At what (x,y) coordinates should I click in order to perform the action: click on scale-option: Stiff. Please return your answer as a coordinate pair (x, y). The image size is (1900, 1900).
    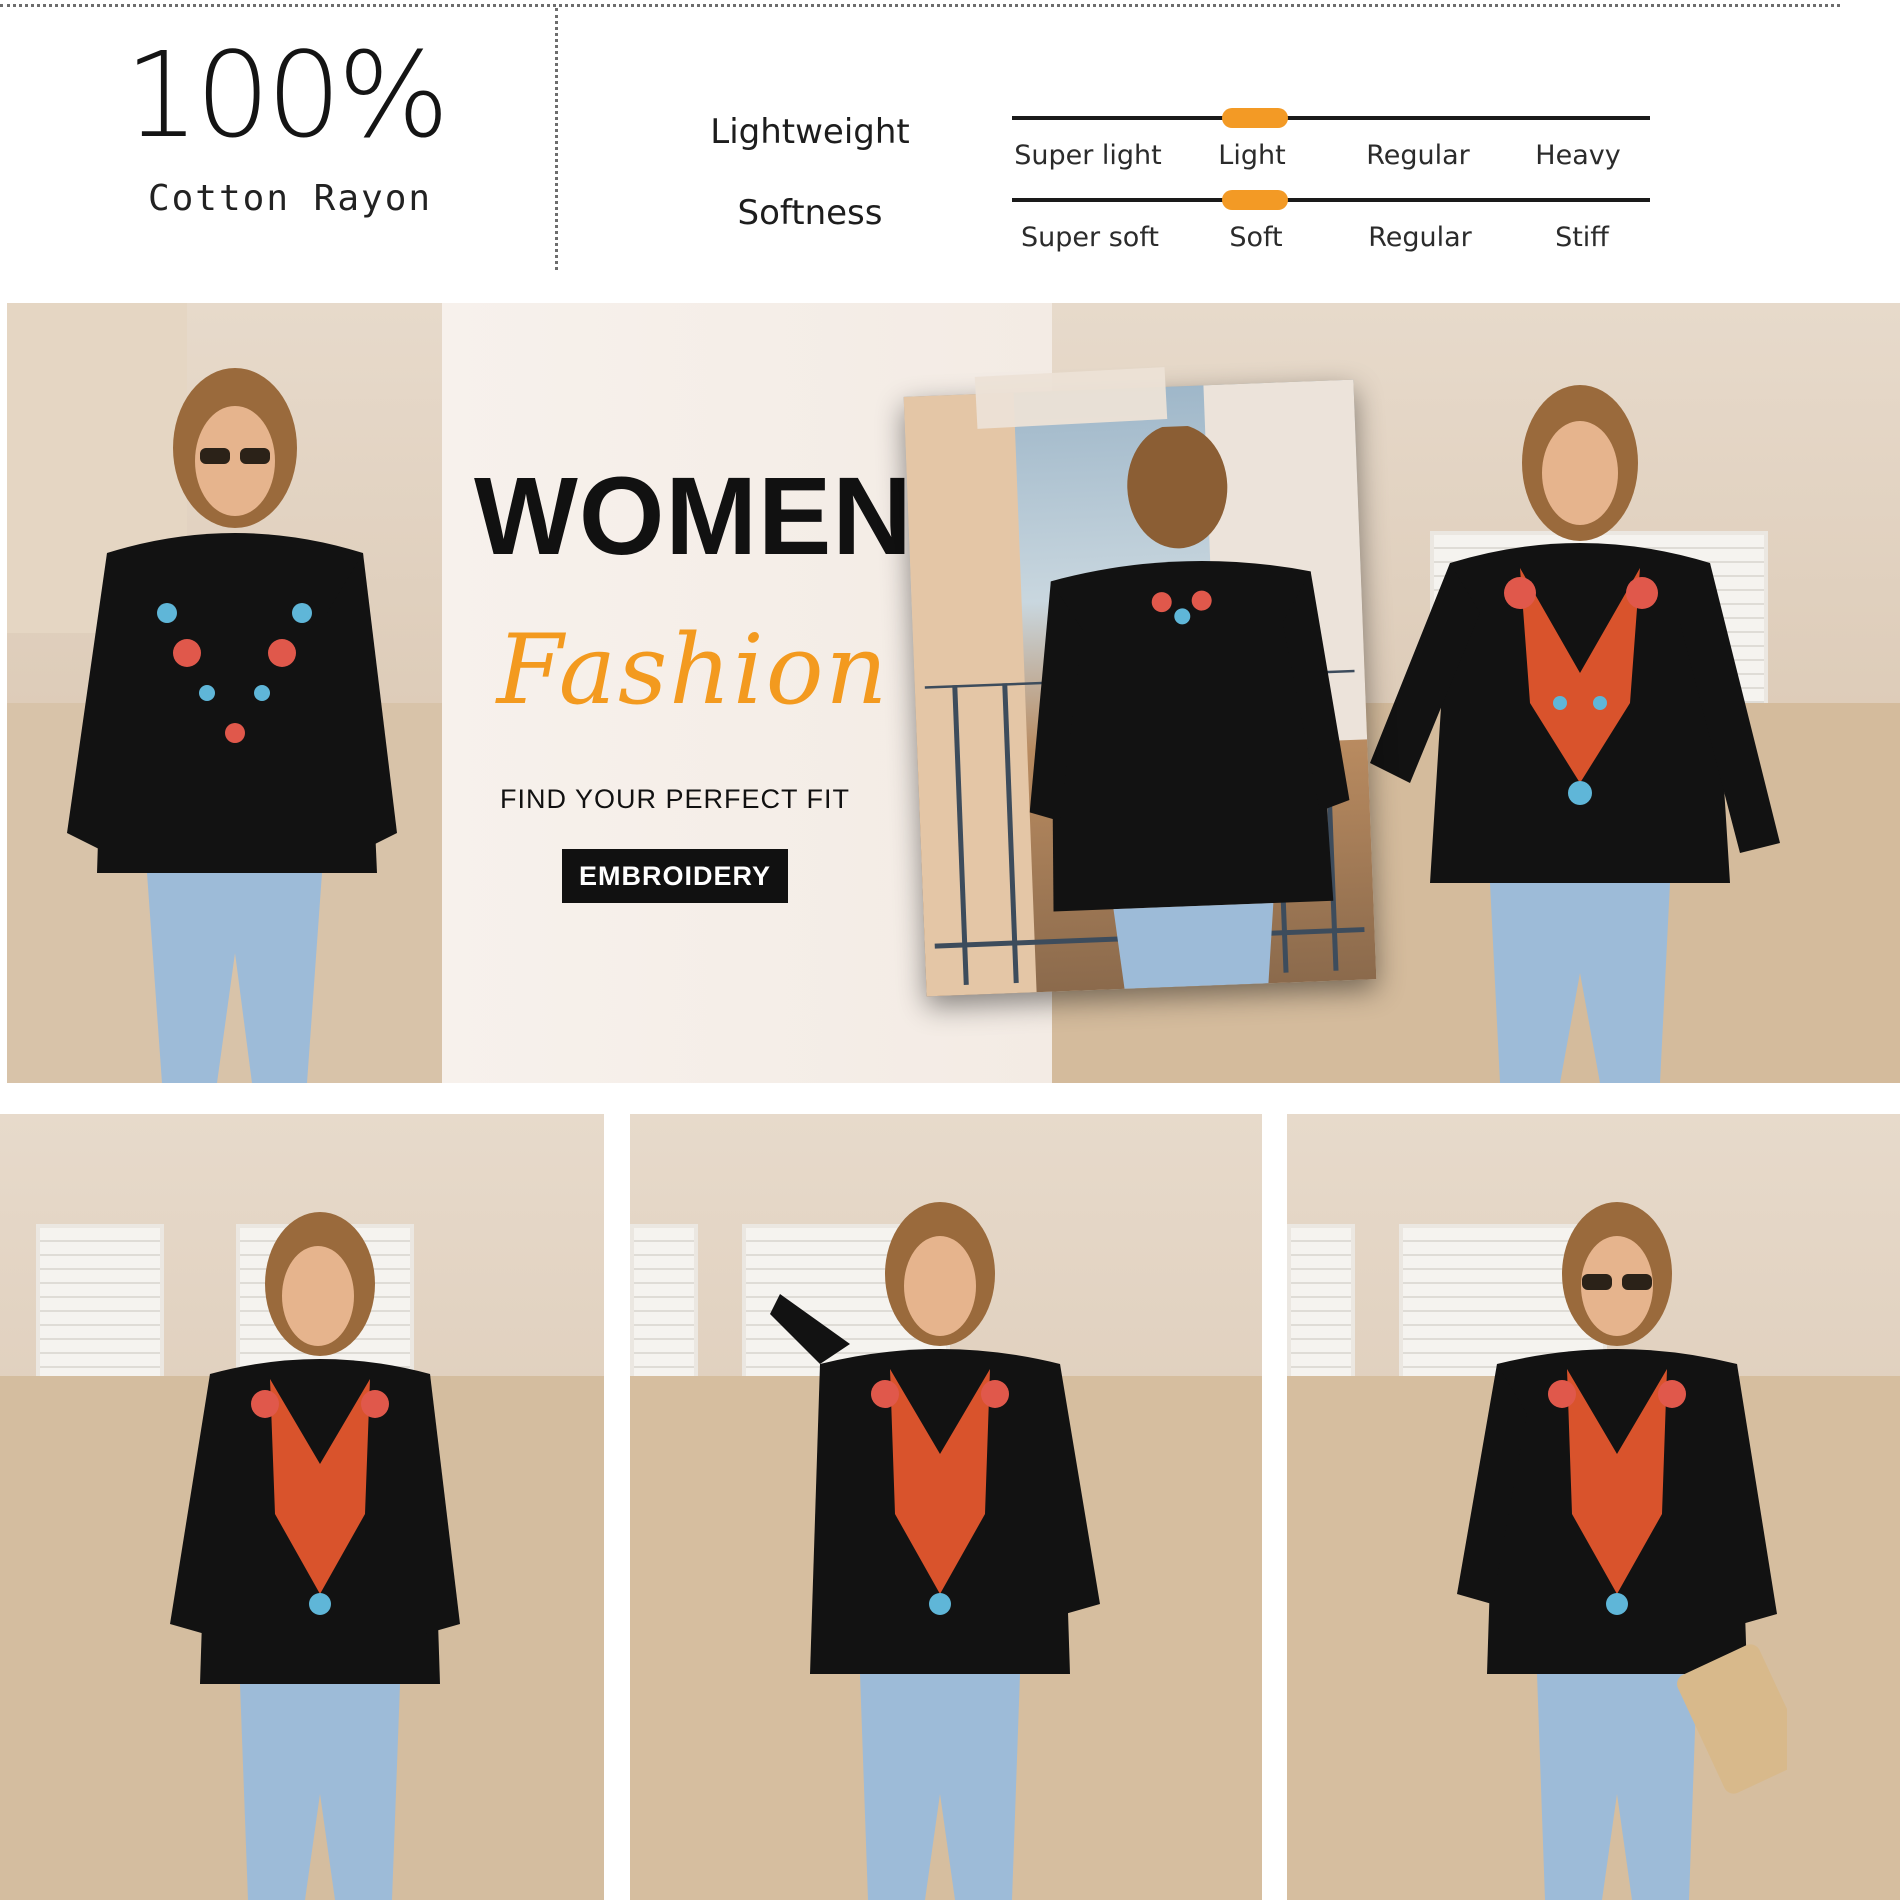
    Looking at the image, I should click on (1582, 237).